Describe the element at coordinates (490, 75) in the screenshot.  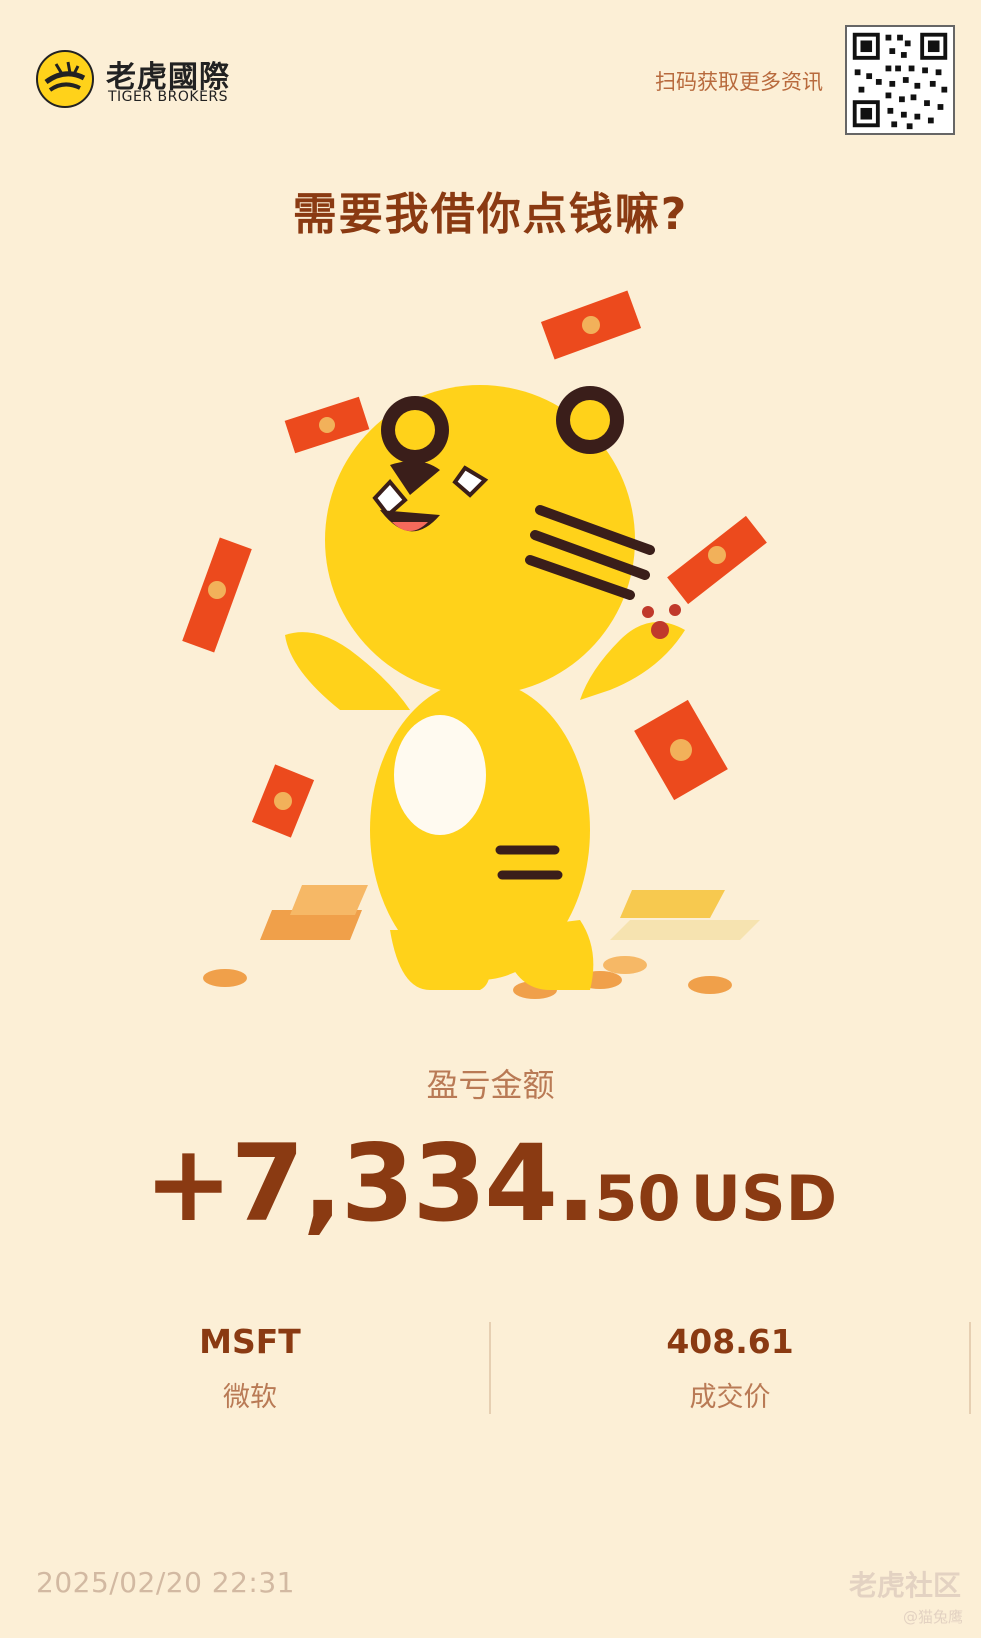
I see `header: 老虎國際 TIGER BROKERS 扫码获取更多资讯` at that location.